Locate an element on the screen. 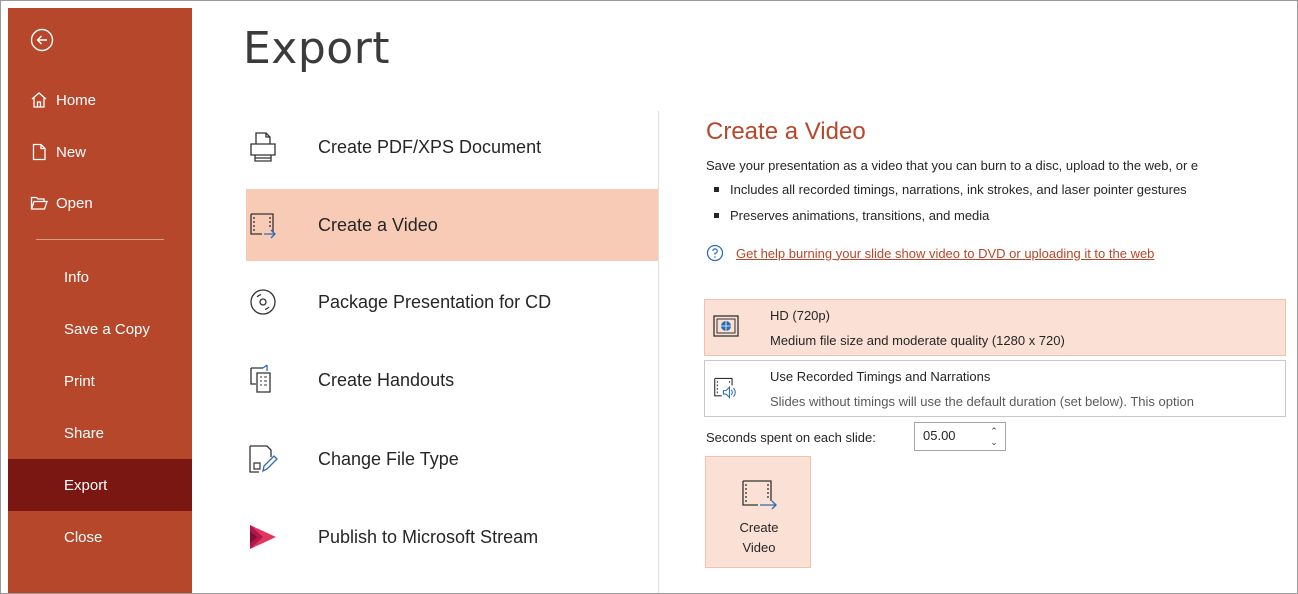 This screenshot has height=594, width=1298. sidebar-item-info: Info is located at coordinates (100, 277).